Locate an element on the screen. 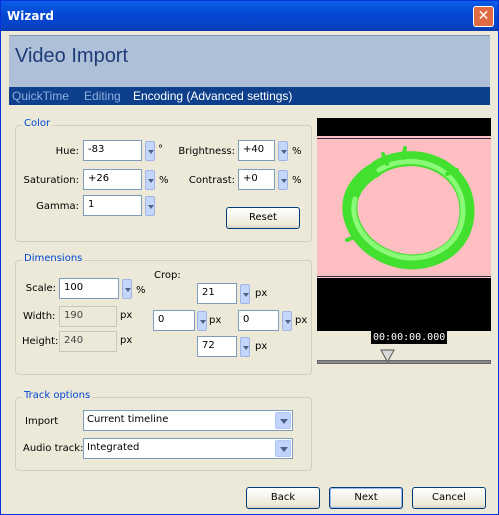 This screenshot has width=499, height=515. scale-label: Scale: is located at coordinates (40, 288).